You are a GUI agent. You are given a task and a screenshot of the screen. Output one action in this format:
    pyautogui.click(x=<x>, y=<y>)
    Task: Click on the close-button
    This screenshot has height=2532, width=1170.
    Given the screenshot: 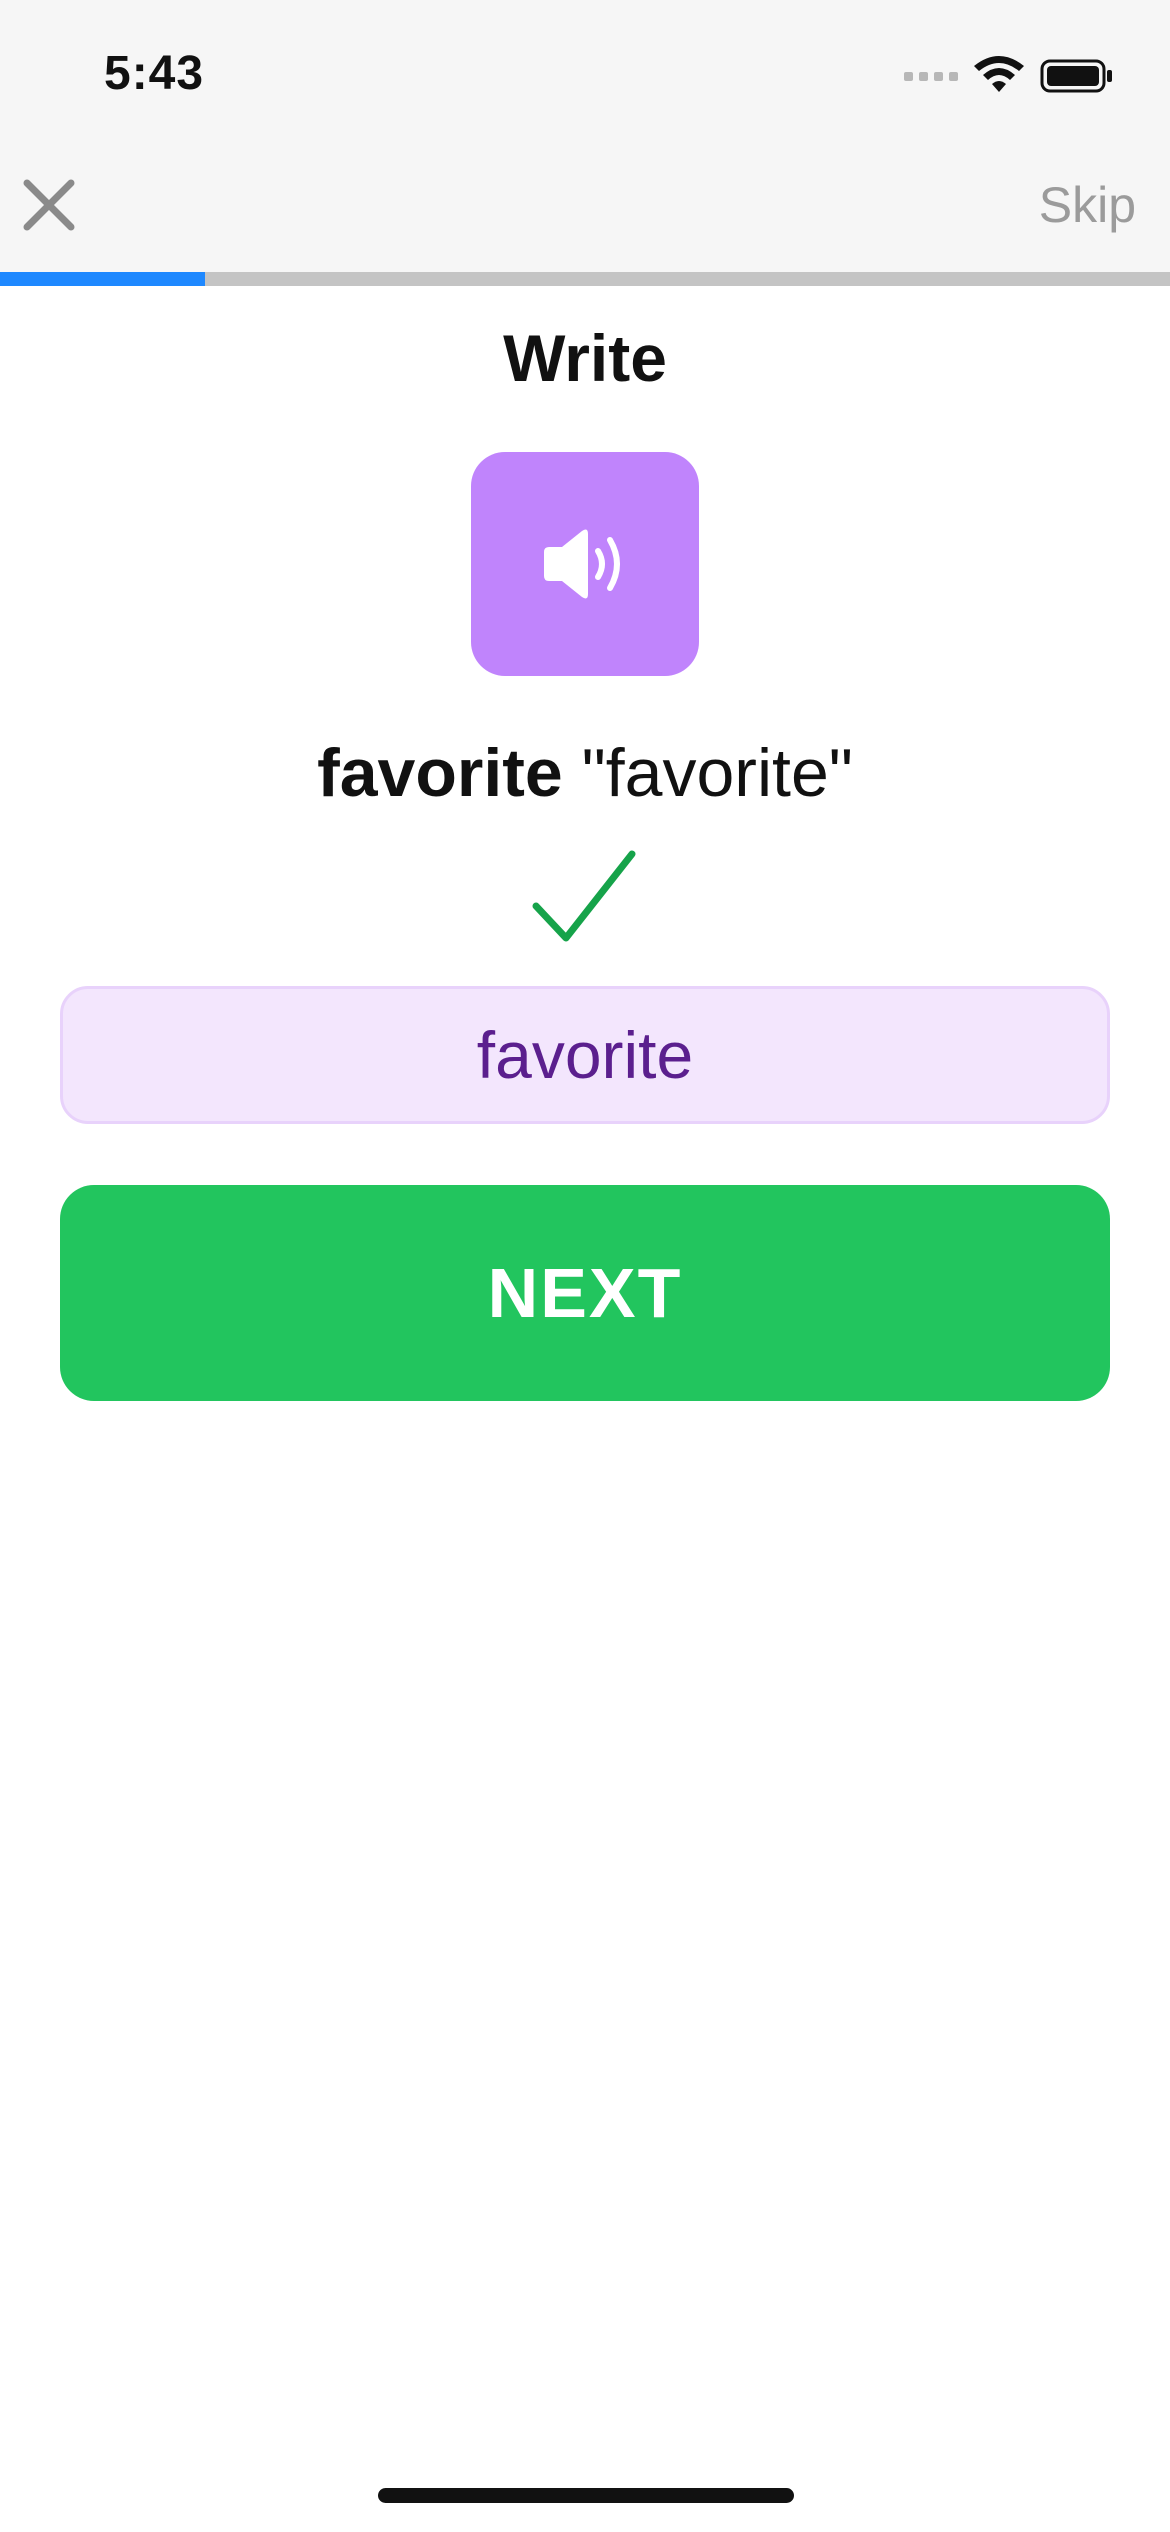 What is the action you would take?
    pyautogui.click(x=49, y=205)
    